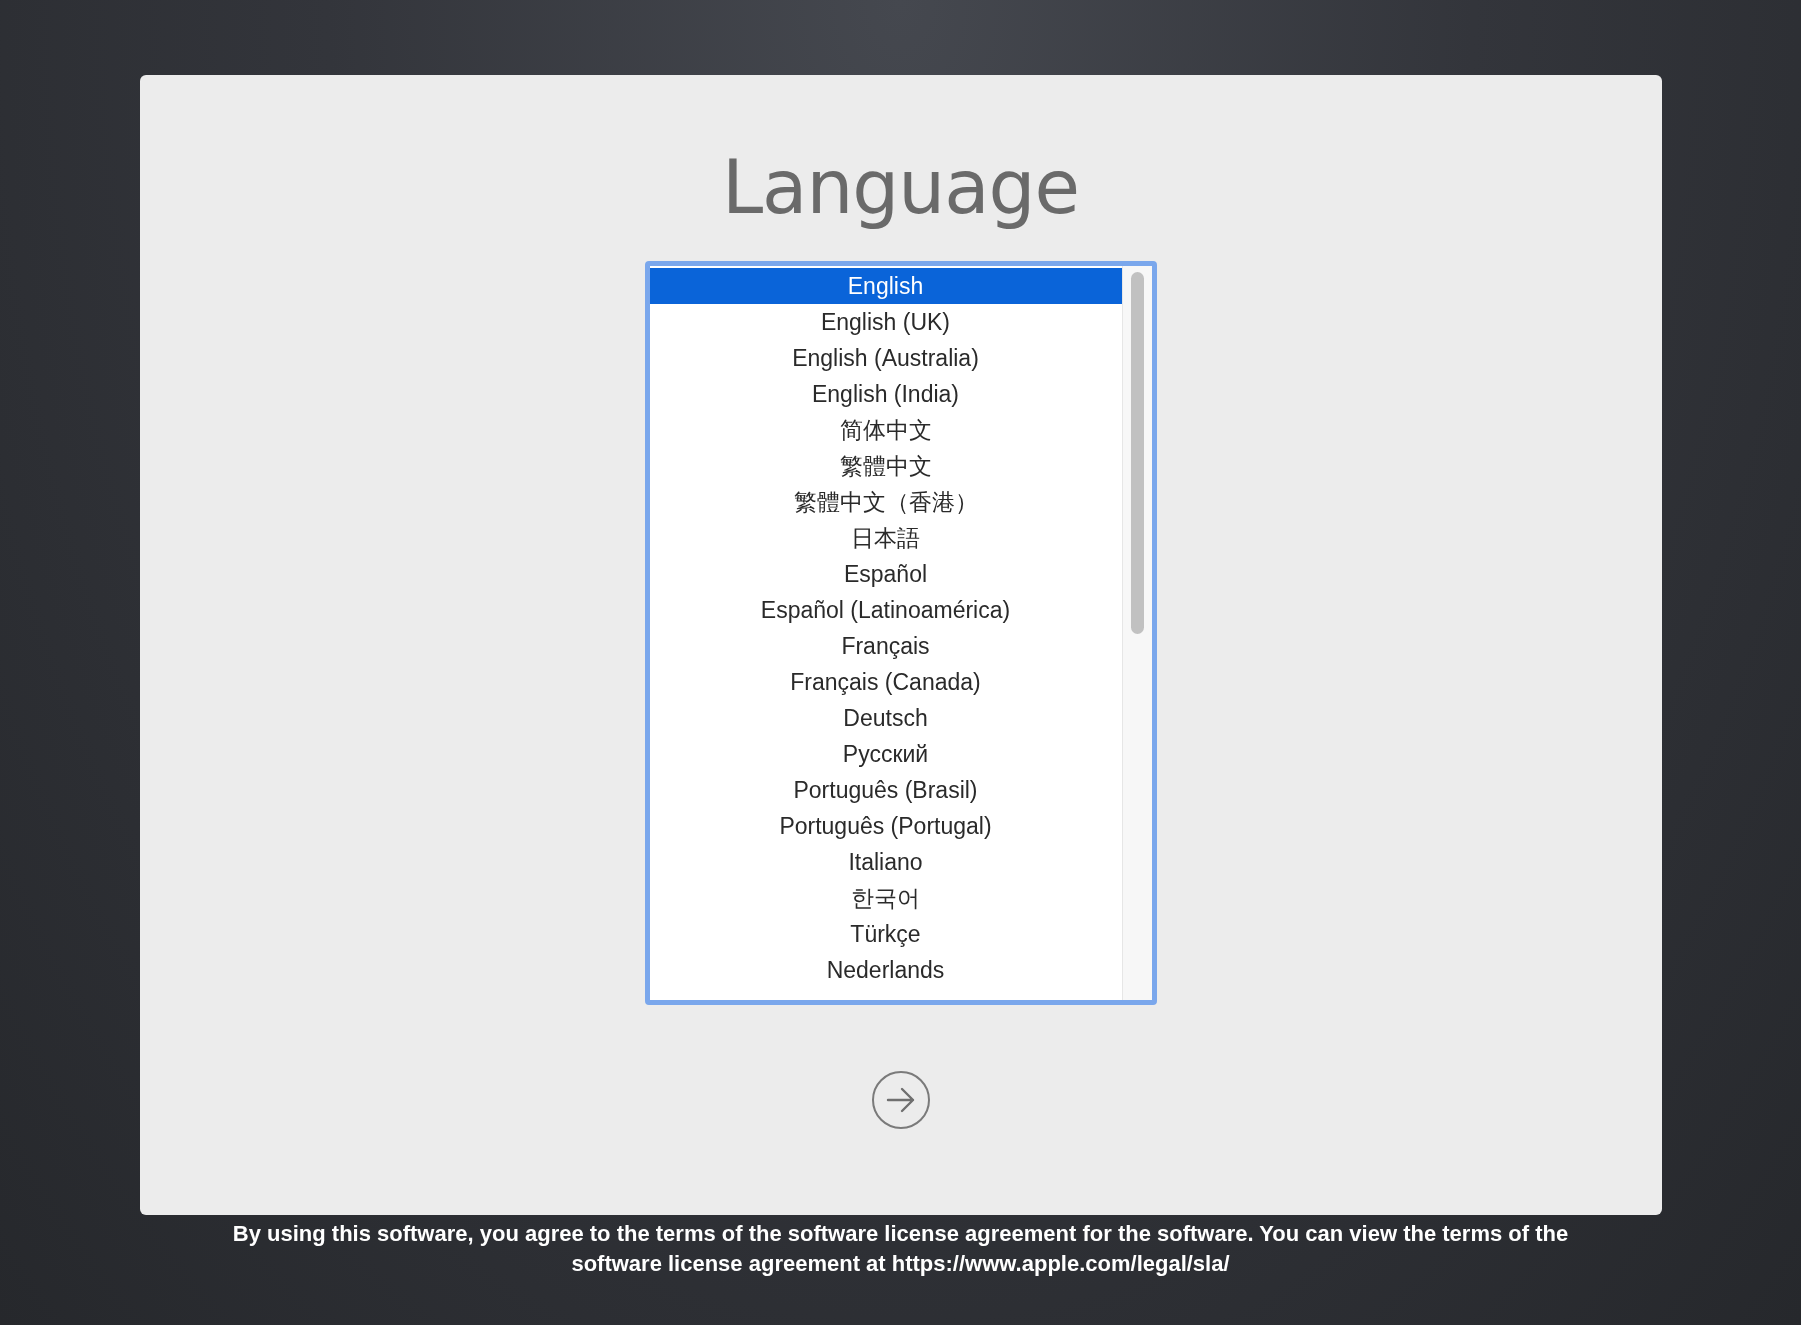 The image size is (1801, 1325). Describe the element at coordinates (885, 394) in the screenshot. I see `language-item: English (India)` at that location.